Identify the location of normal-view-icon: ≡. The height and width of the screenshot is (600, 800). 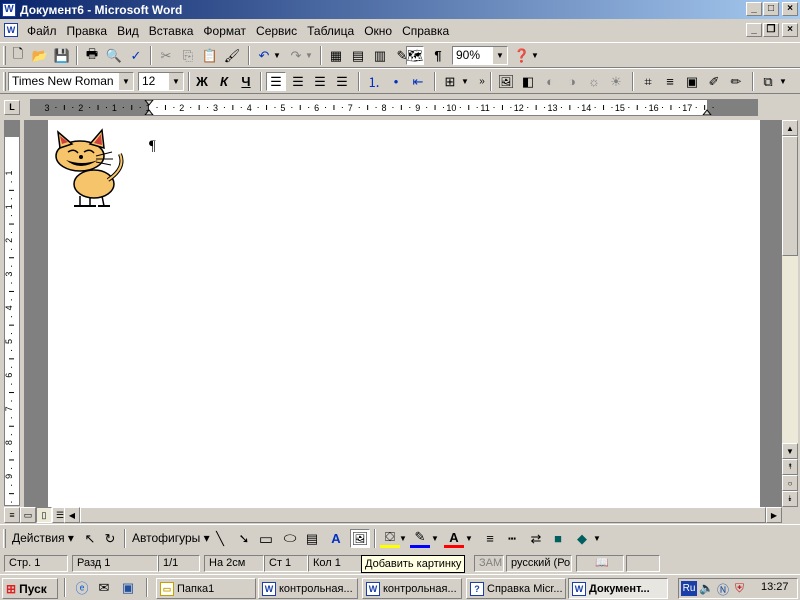
(12, 515).